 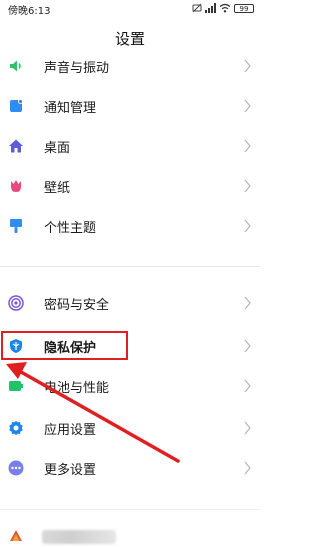 I want to click on gear-icon, so click(x=16, y=428).